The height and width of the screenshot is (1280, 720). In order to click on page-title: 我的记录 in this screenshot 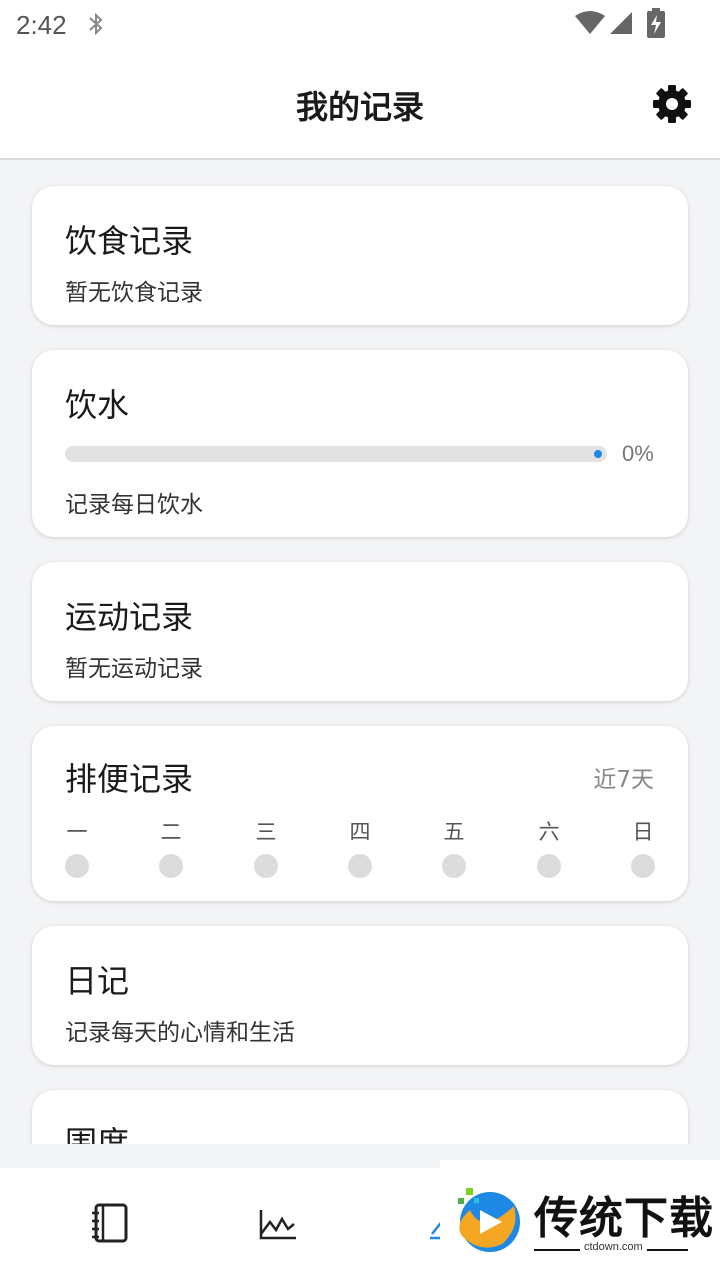, I will do `click(359, 107)`.